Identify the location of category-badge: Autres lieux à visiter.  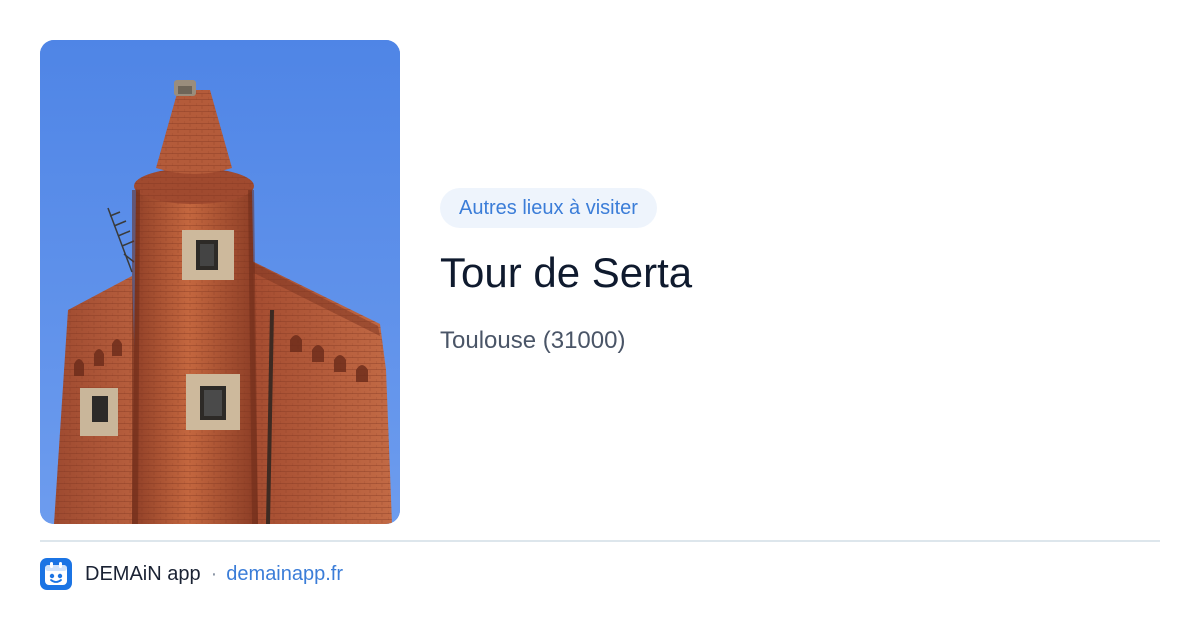
(548, 208).